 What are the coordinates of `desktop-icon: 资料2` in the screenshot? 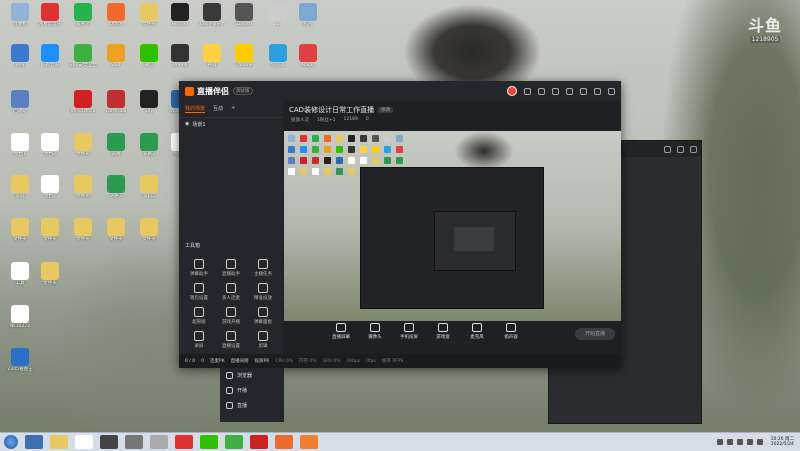 It's located at (149, 187).